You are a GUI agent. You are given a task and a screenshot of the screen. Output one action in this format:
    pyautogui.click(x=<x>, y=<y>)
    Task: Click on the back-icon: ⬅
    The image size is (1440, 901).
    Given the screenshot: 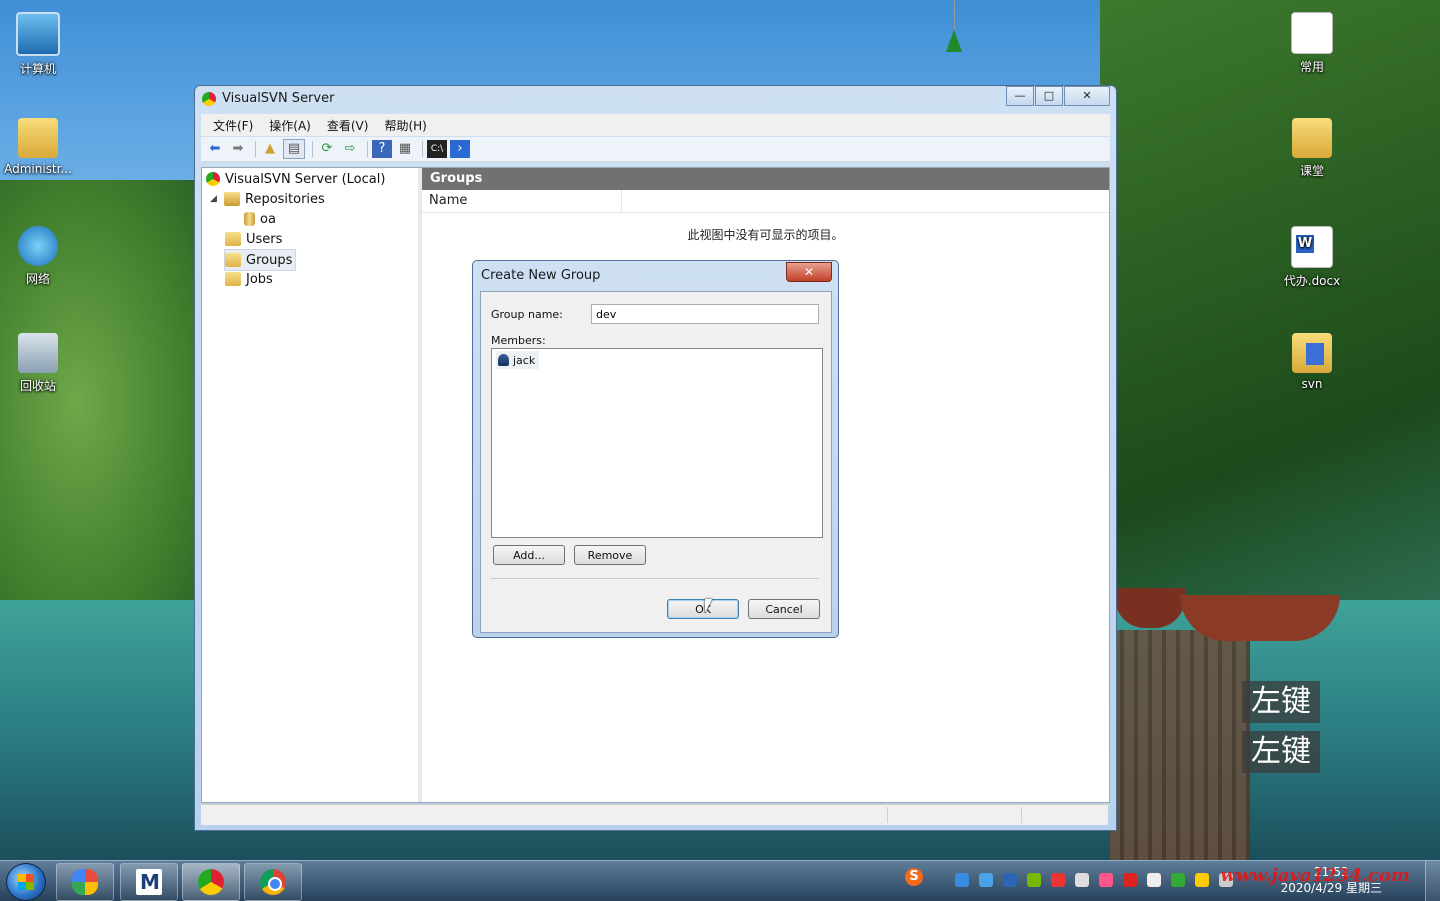 What is the action you would take?
    pyautogui.click(x=215, y=149)
    